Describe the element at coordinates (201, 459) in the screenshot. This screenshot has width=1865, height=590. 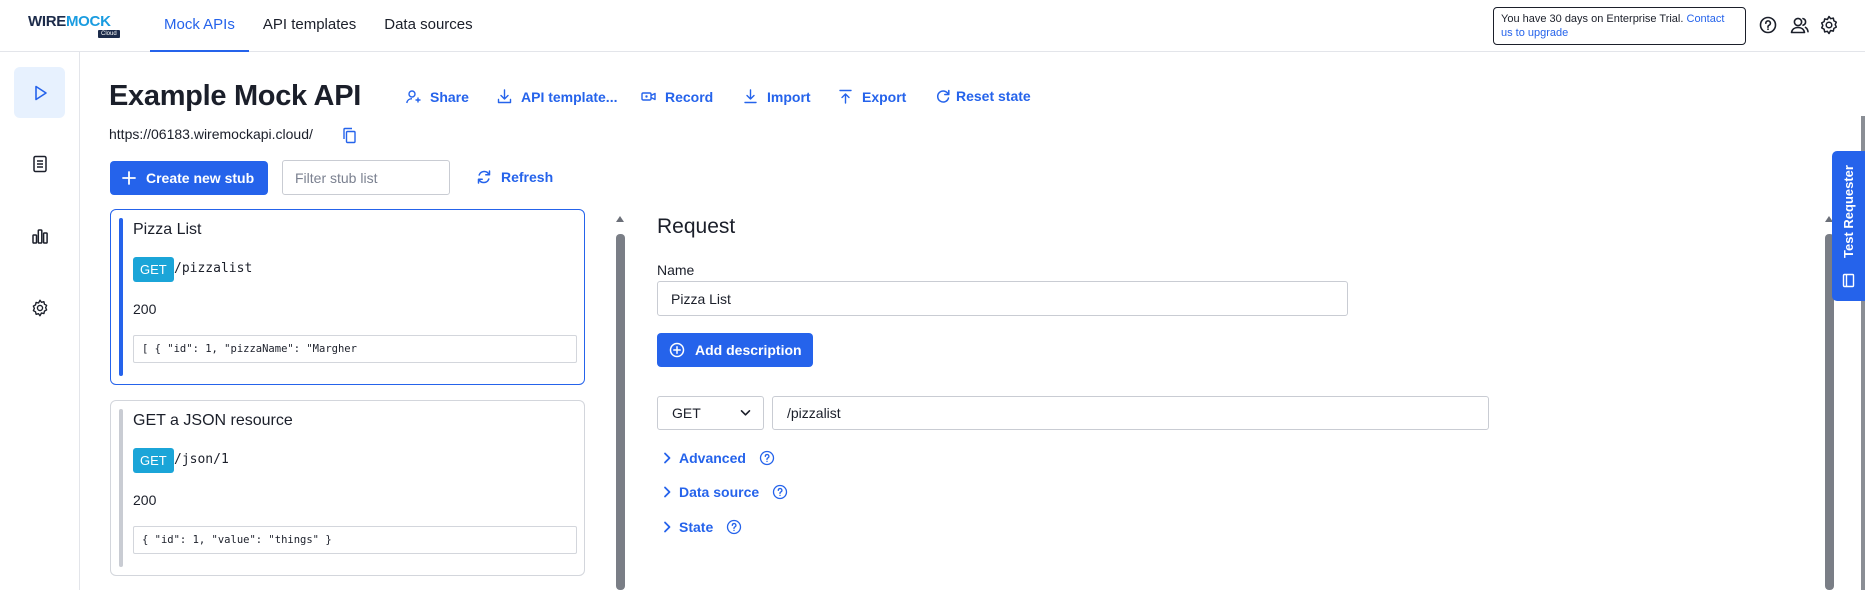
I see `stub-path: /json/1` at that location.